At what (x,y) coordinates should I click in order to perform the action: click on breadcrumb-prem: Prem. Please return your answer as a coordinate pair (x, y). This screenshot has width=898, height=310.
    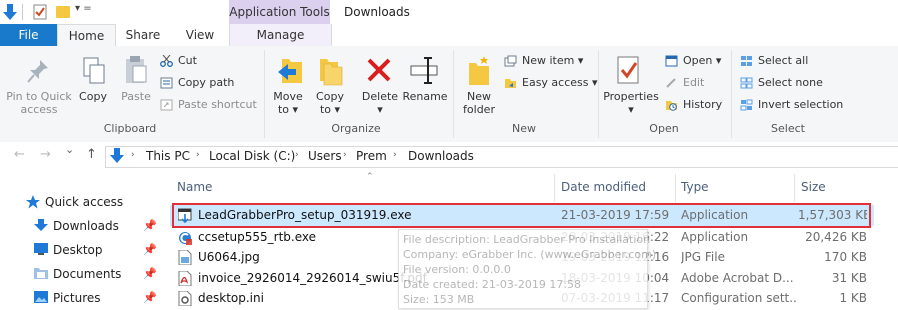
    Looking at the image, I should click on (371, 156).